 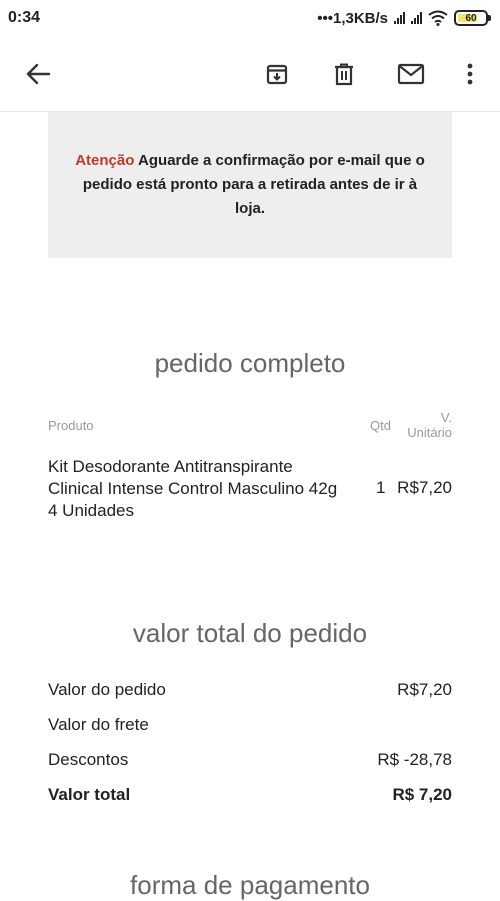 What do you see at coordinates (380, 425) in the screenshot?
I see `header-qty: Qtd` at bounding box center [380, 425].